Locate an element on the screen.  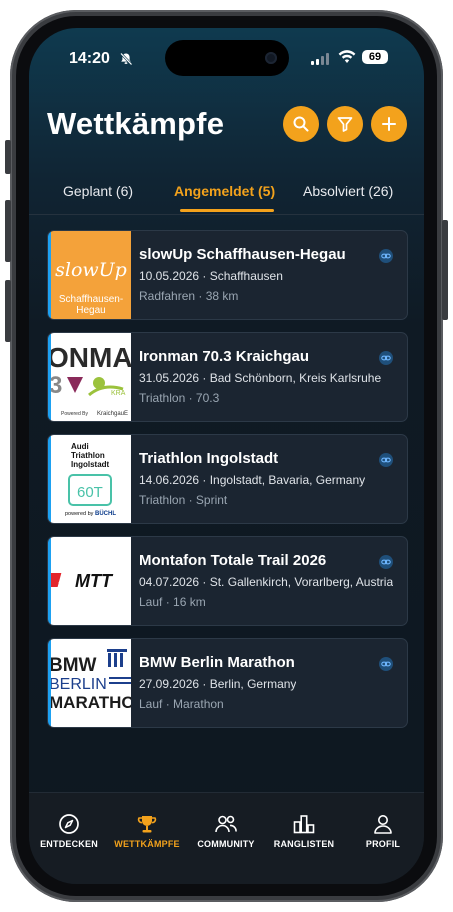
filter-icon is located at coordinates (345, 124).